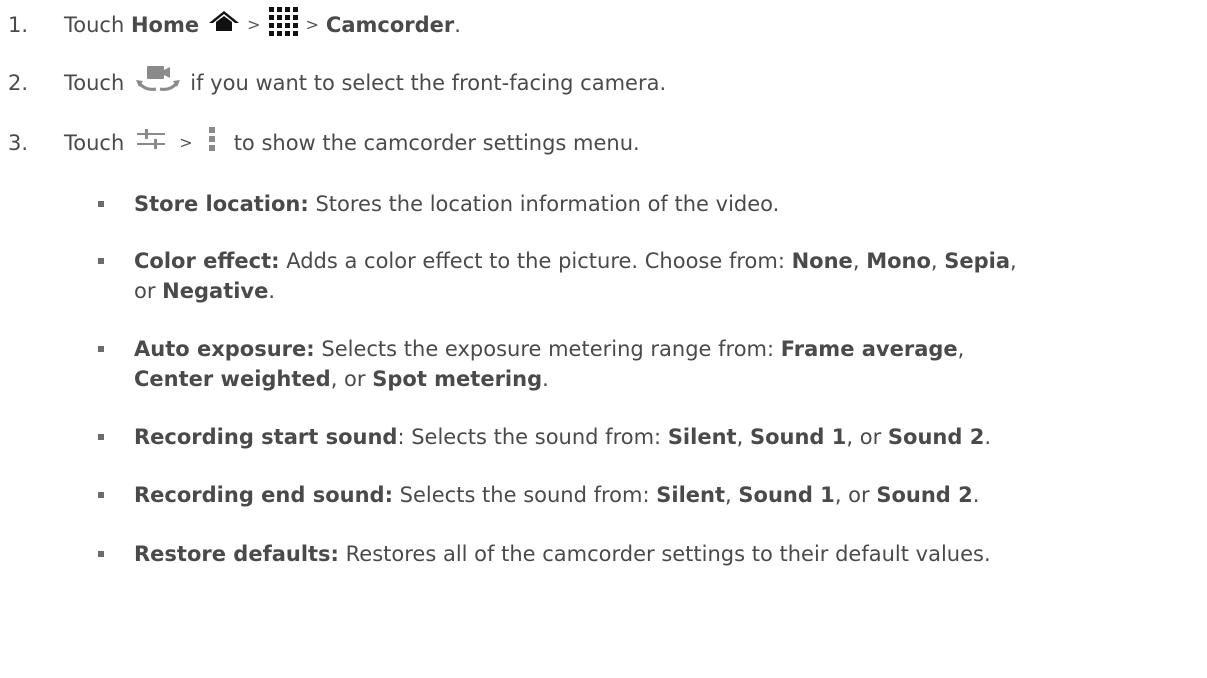 The image size is (1207, 678). I want to click on setting-name: Store location:, so click(221, 204).